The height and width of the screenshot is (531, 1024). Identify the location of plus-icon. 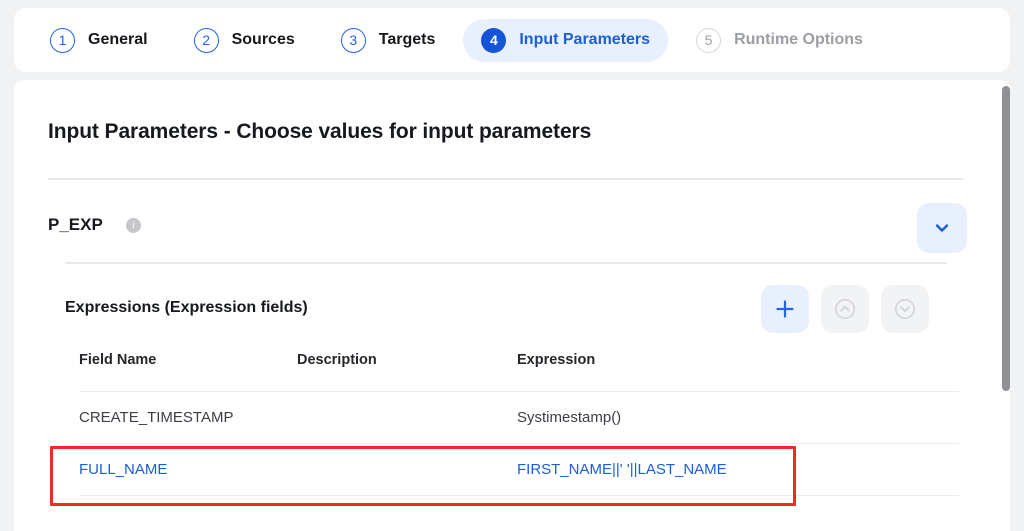
(785, 309).